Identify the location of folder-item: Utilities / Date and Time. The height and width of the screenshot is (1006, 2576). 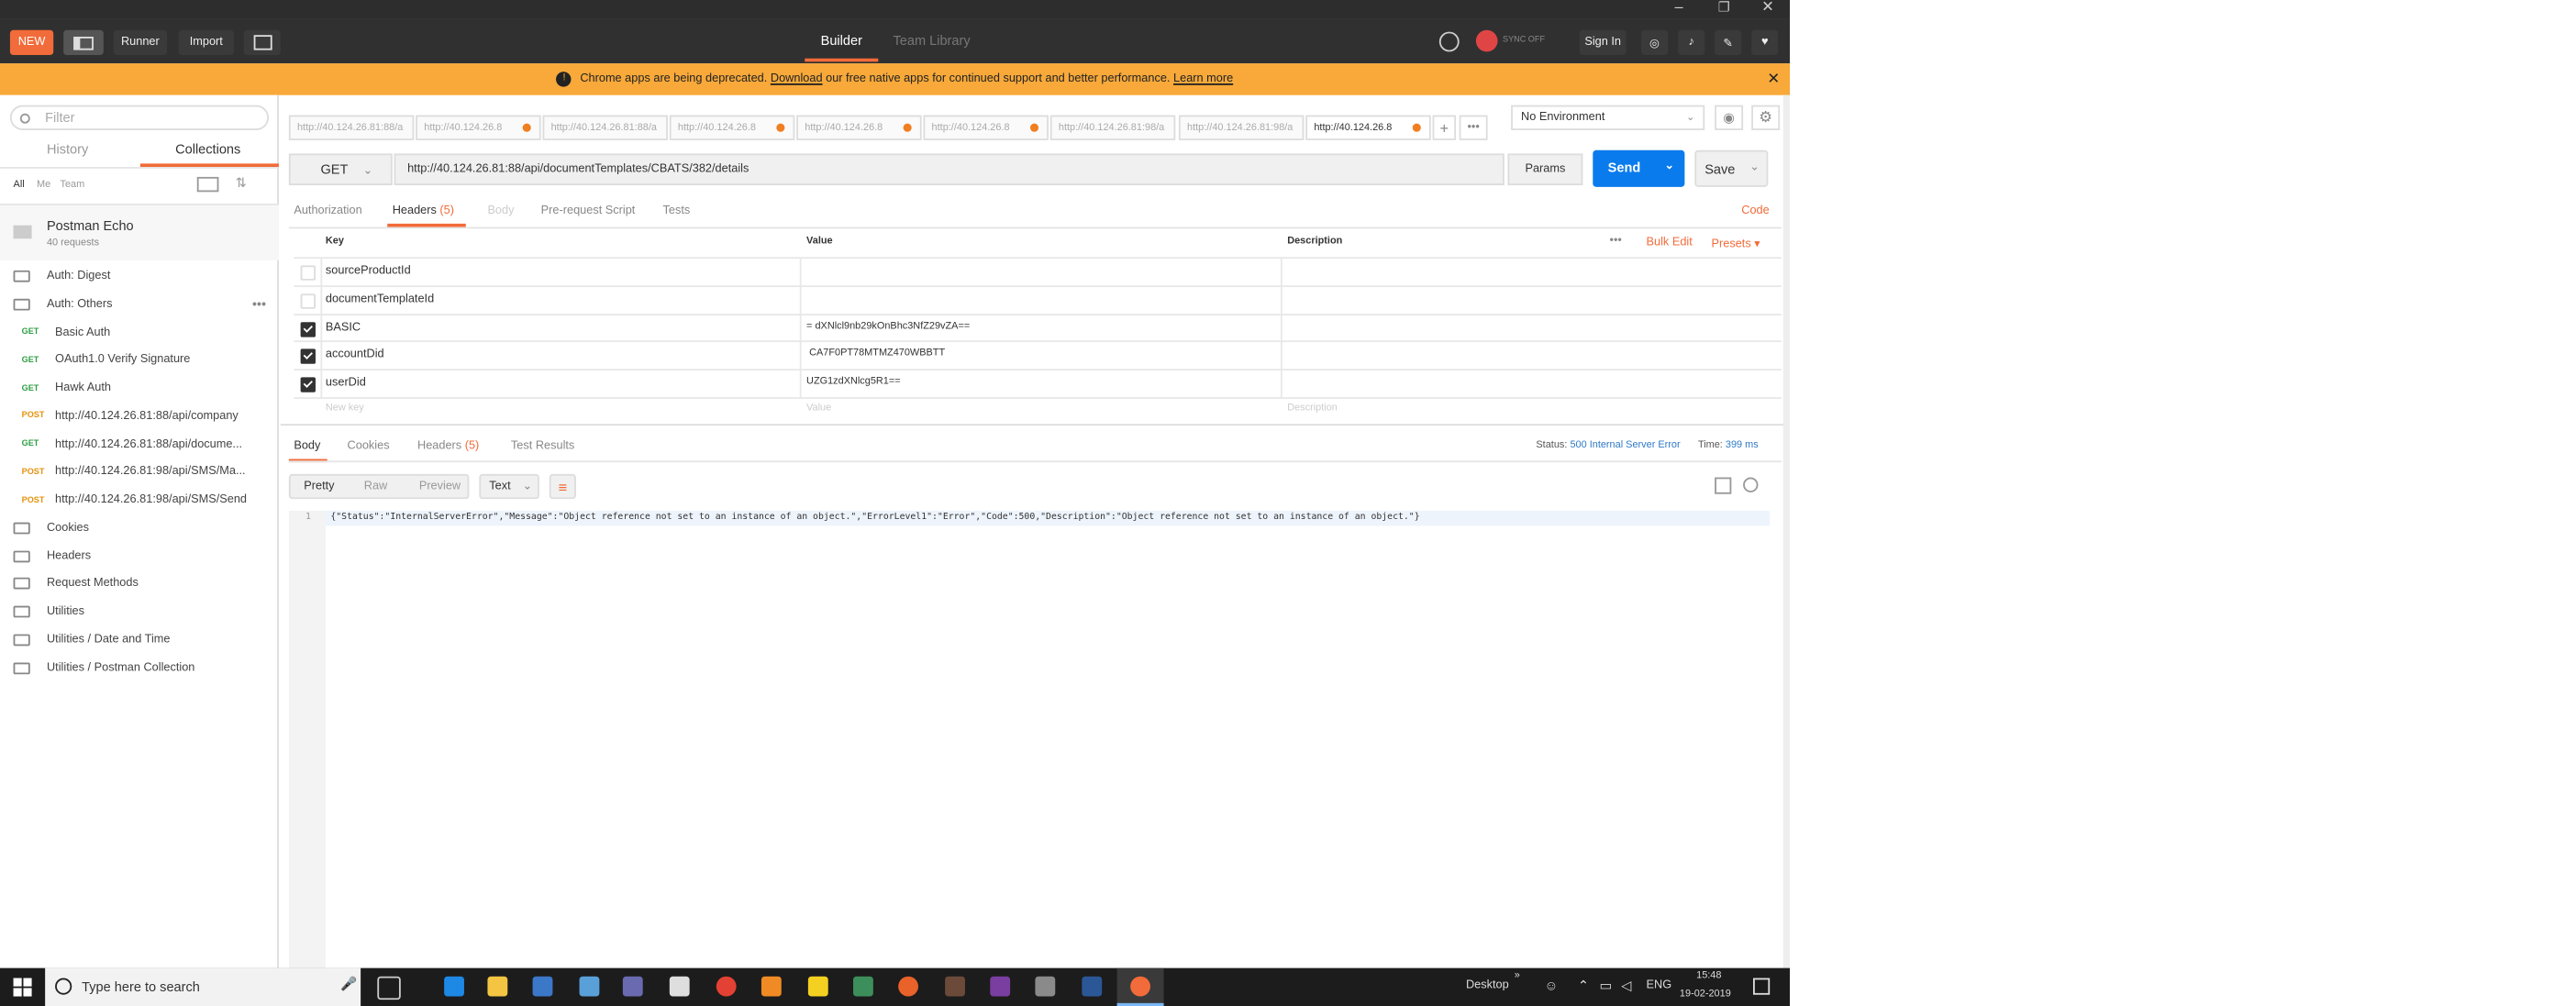
(139, 640).